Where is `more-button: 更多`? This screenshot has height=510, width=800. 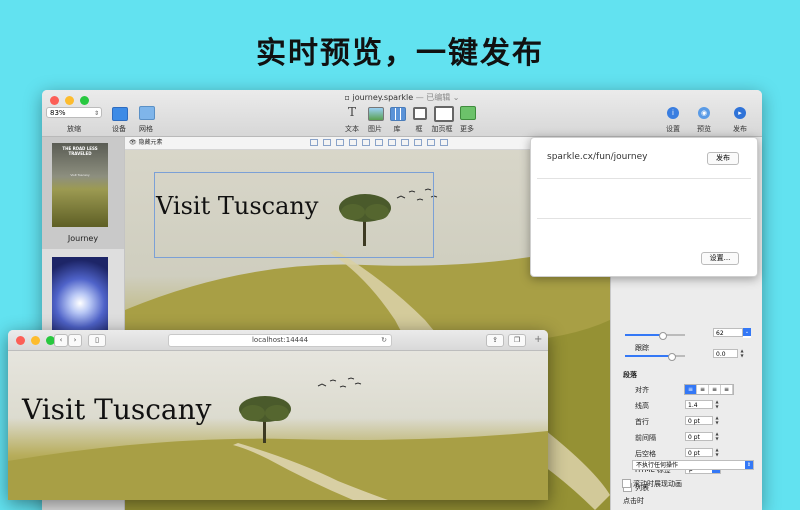
more-button: 更多 is located at coordinates (467, 129).